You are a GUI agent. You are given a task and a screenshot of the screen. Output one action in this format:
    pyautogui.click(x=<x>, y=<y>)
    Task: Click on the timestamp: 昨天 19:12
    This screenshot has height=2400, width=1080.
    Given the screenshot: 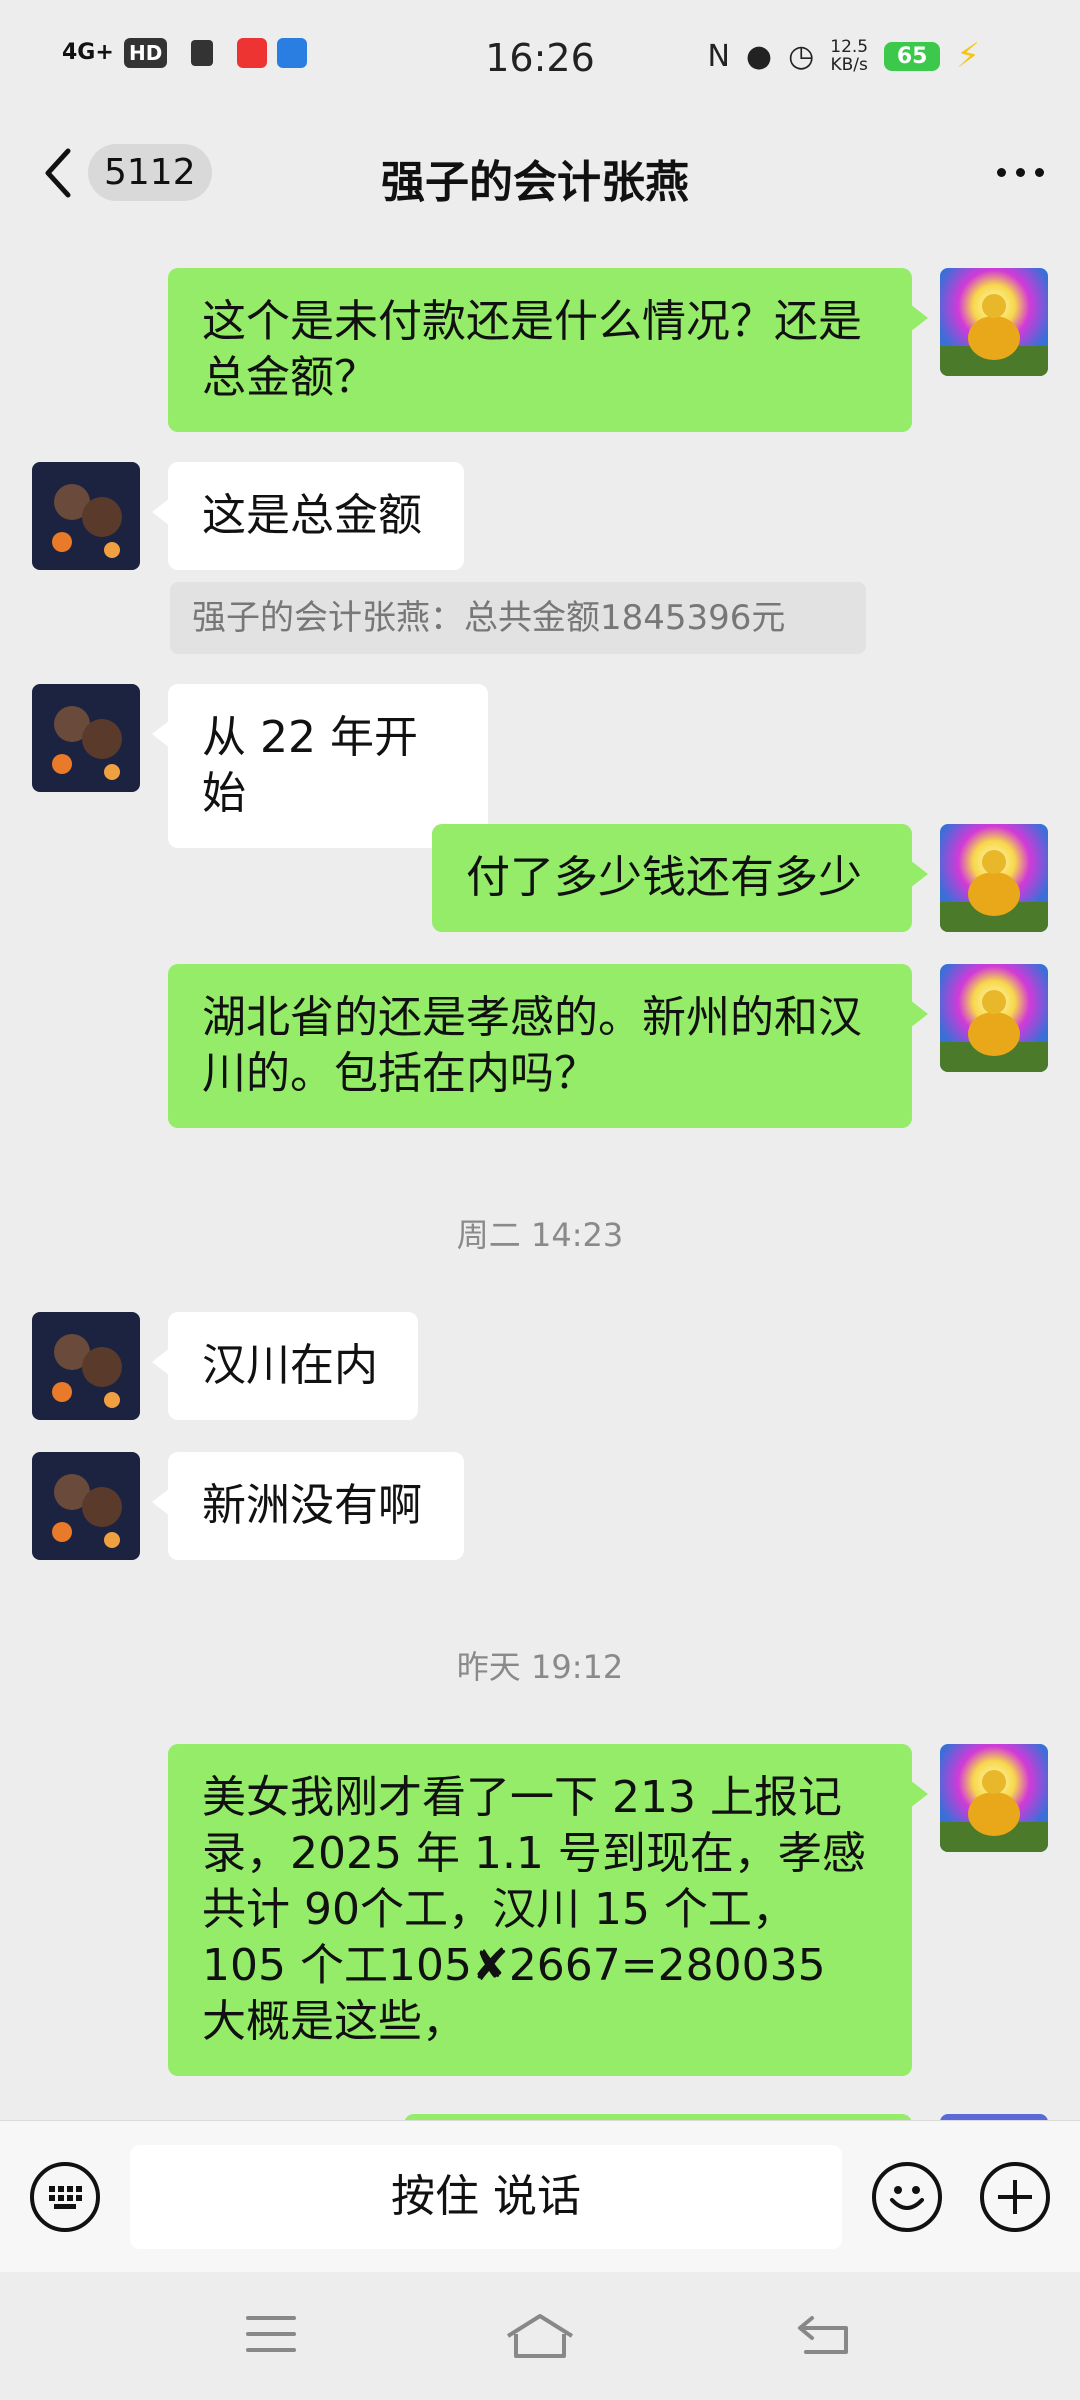 What is the action you would take?
    pyautogui.click(x=540, y=1667)
    